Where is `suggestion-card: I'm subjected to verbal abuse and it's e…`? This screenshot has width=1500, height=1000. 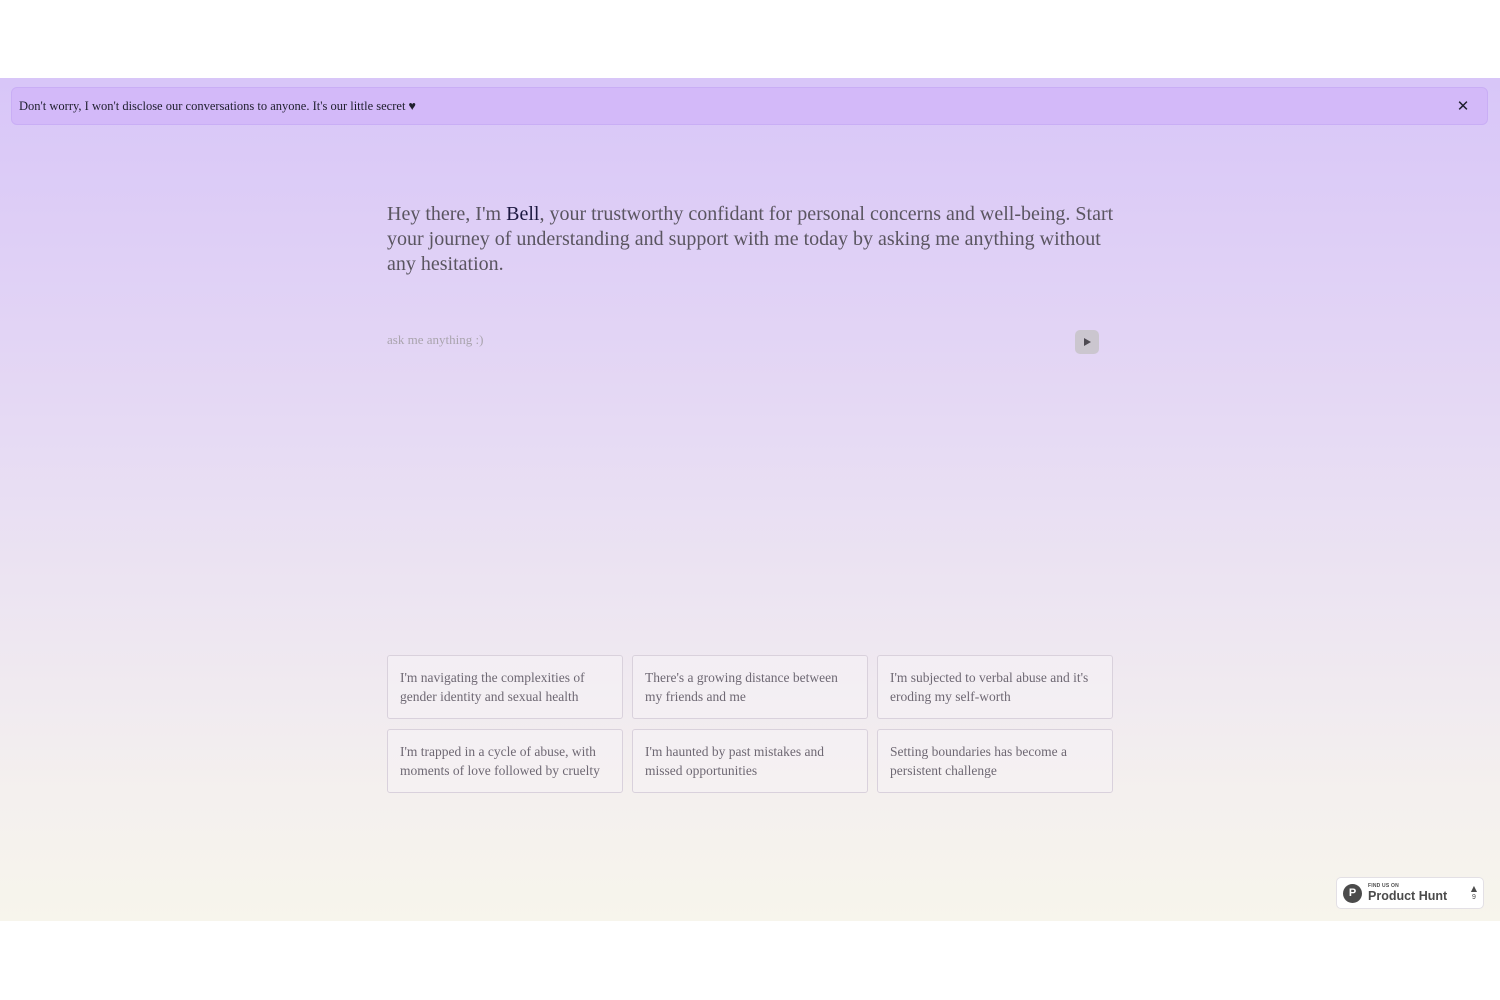
suggestion-card: I'm subjected to verbal abuse and it's e… is located at coordinates (995, 687).